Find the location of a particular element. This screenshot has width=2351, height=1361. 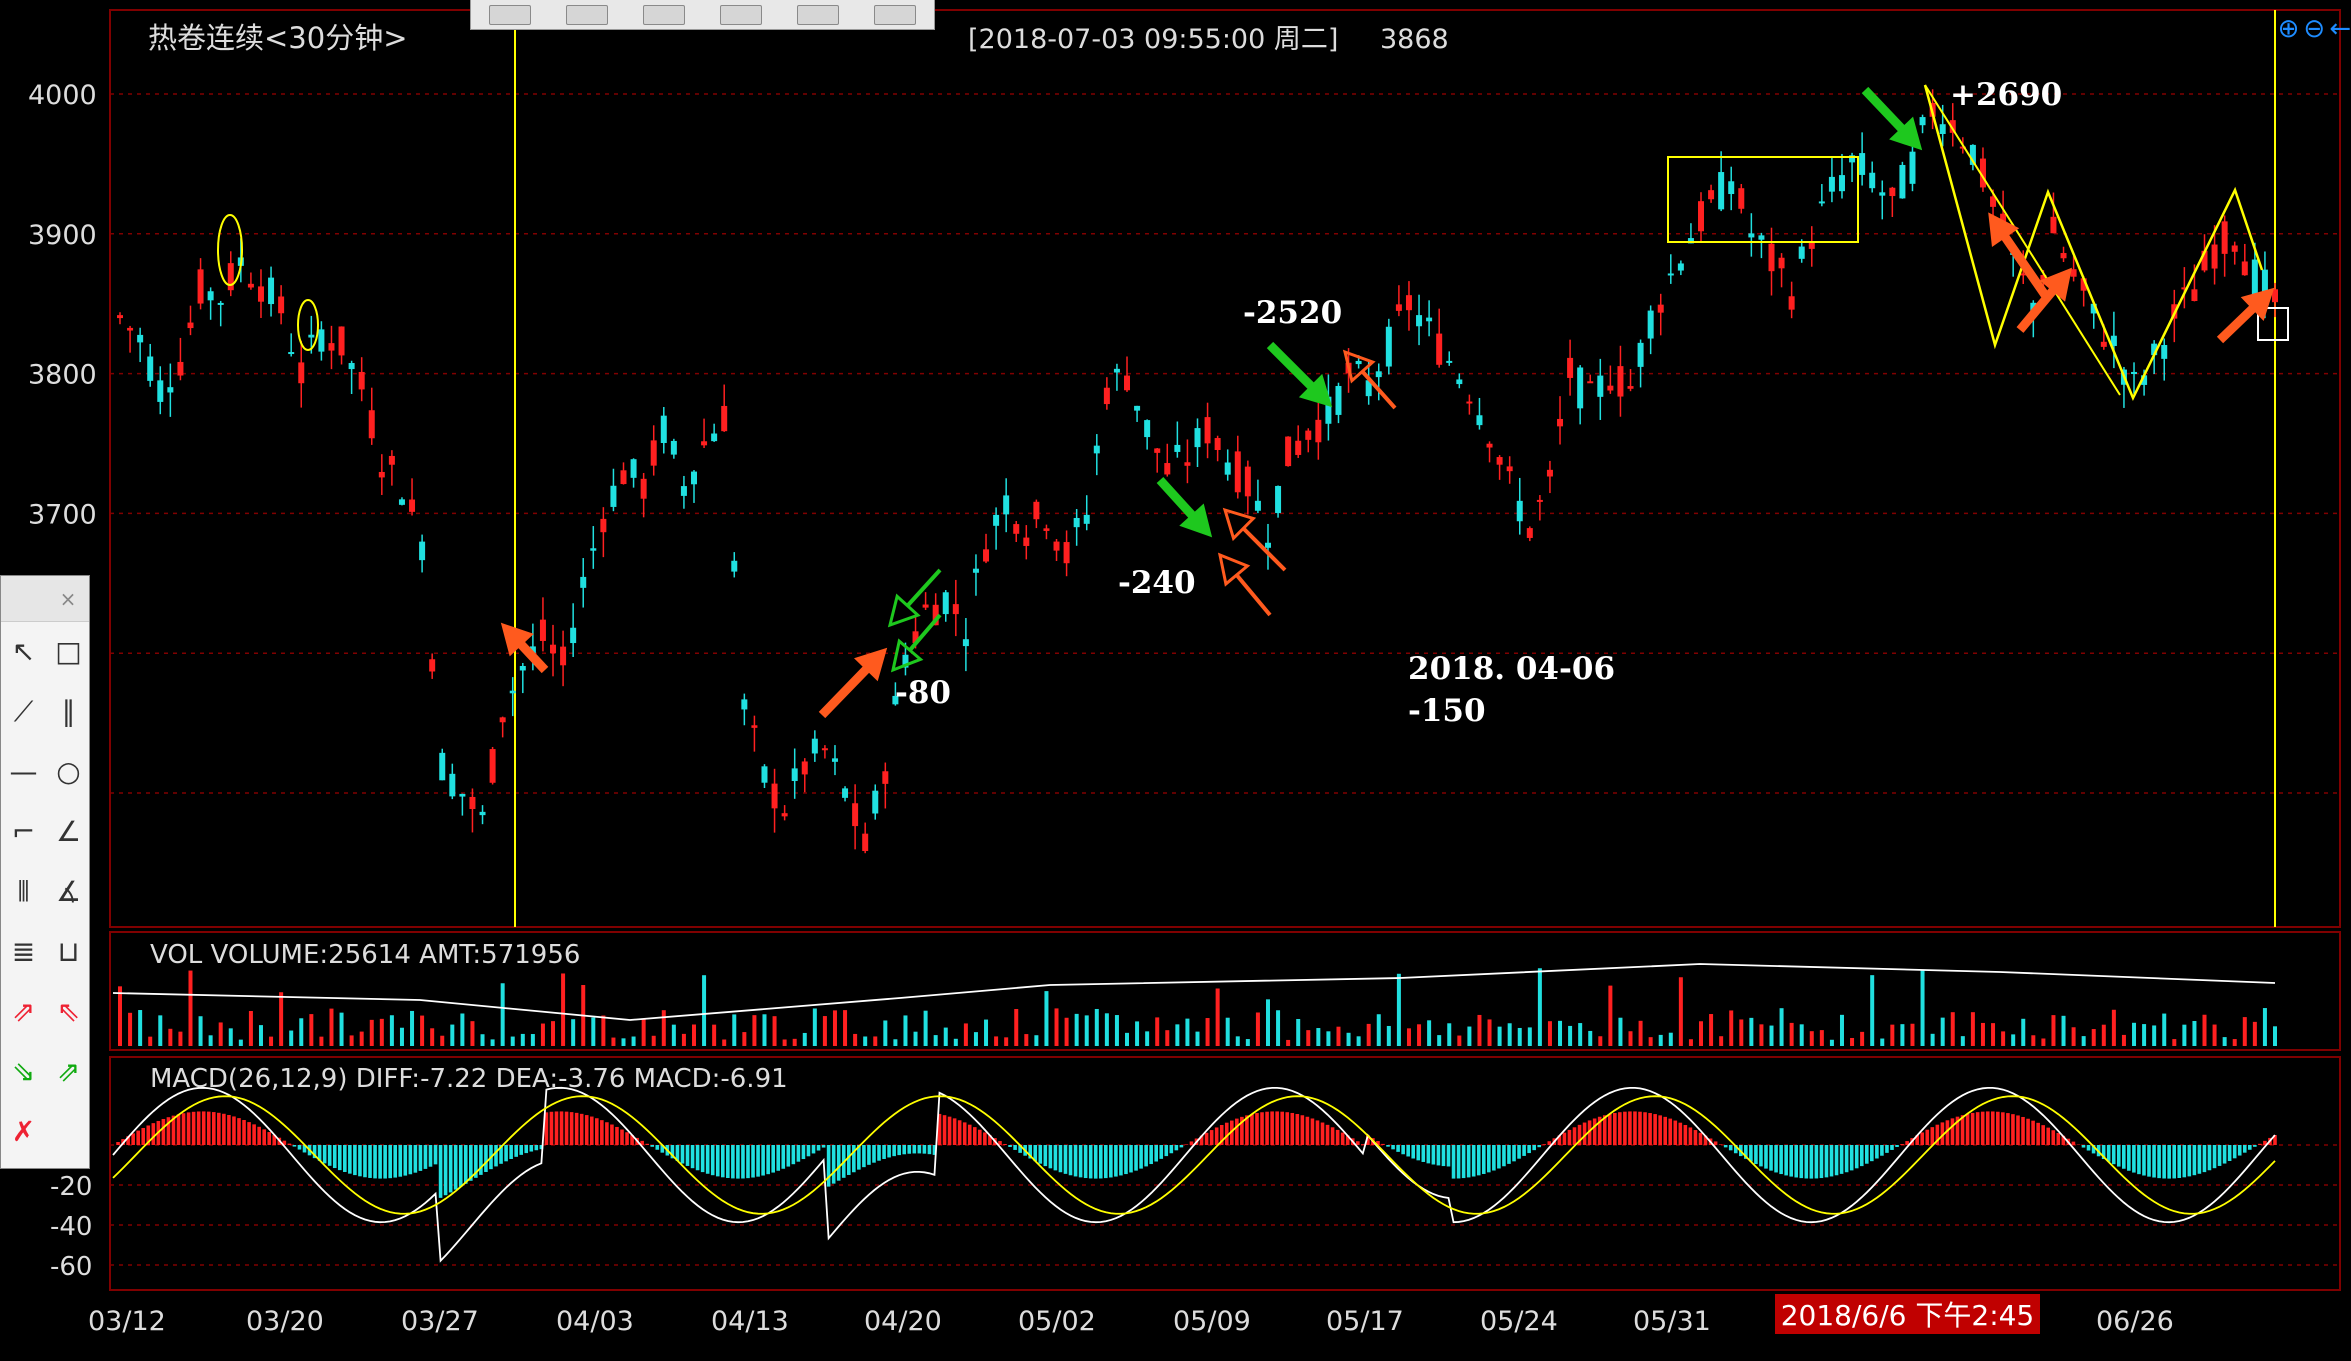

green-arrow-up-icon: ⇗ is located at coordinates (68, 1072).